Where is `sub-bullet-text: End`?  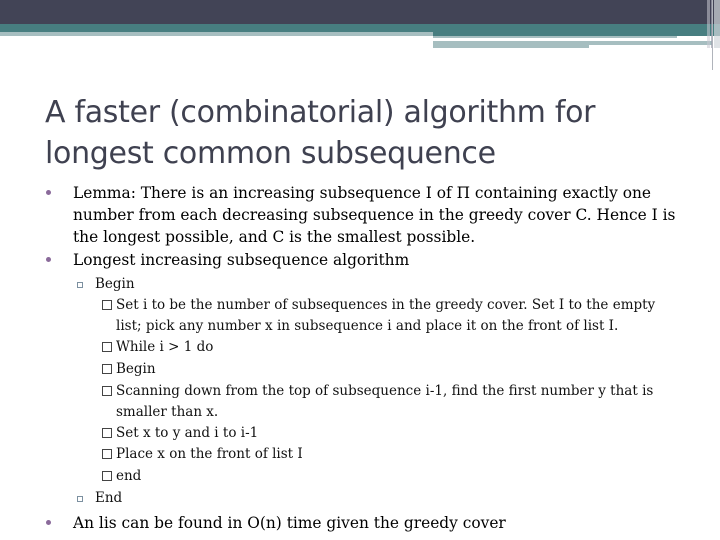 sub-bullet-text: End is located at coordinates (109, 498).